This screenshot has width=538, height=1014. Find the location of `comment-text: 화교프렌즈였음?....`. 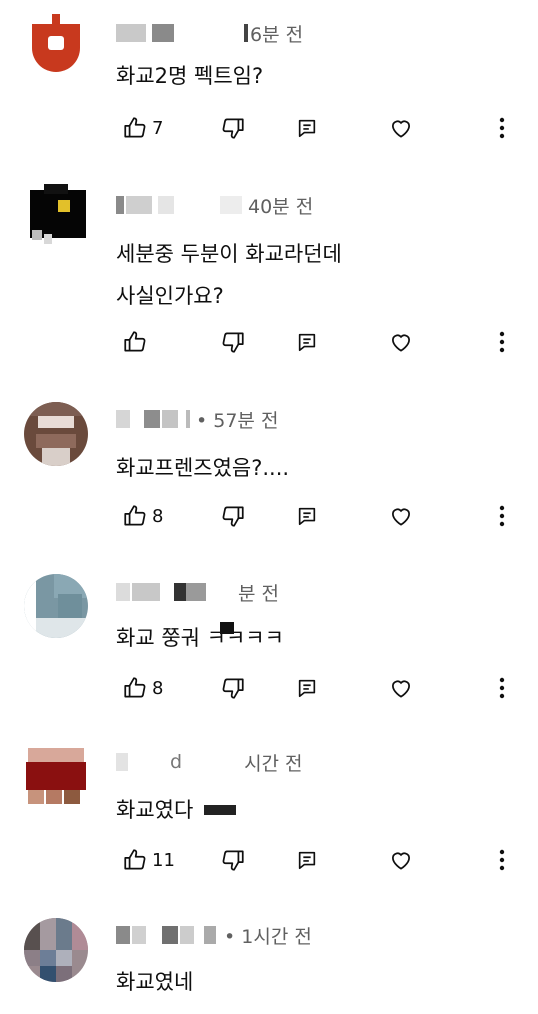

comment-text: 화교프렌즈였음?.... is located at coordinates (203, 468).